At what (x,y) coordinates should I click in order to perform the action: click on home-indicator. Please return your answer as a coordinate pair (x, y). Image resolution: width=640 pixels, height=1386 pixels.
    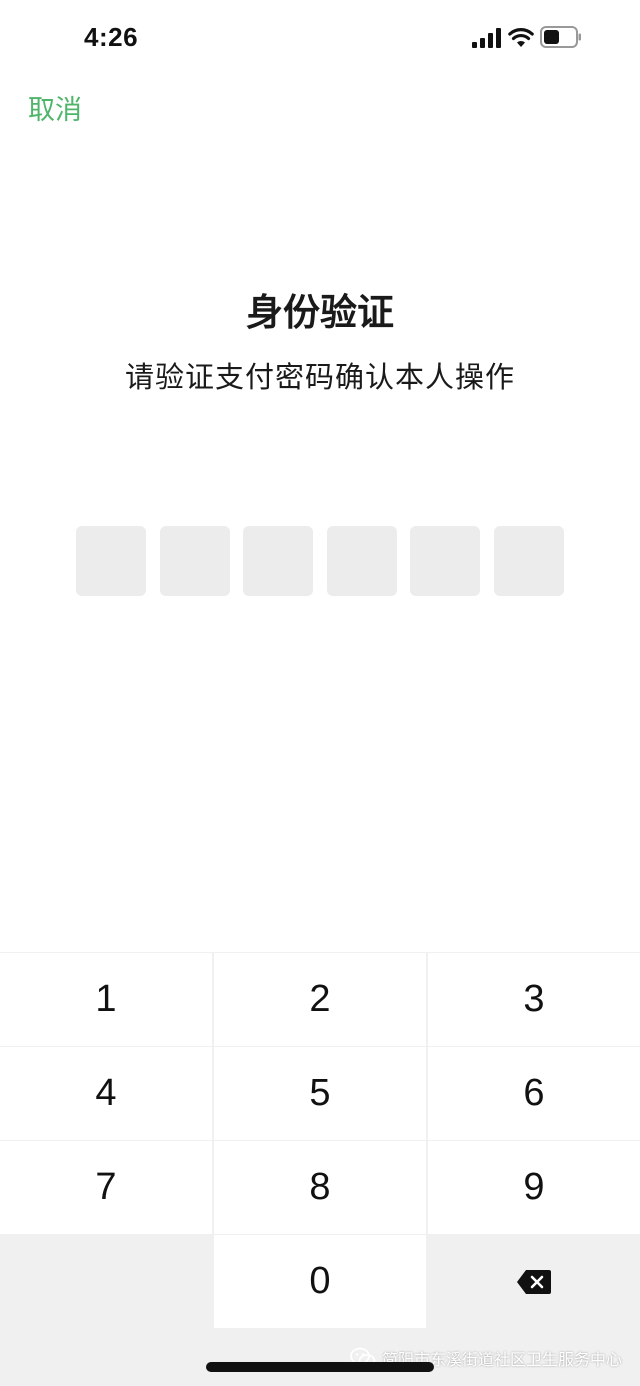
    Looking at the image, I should click on (320, 1367).